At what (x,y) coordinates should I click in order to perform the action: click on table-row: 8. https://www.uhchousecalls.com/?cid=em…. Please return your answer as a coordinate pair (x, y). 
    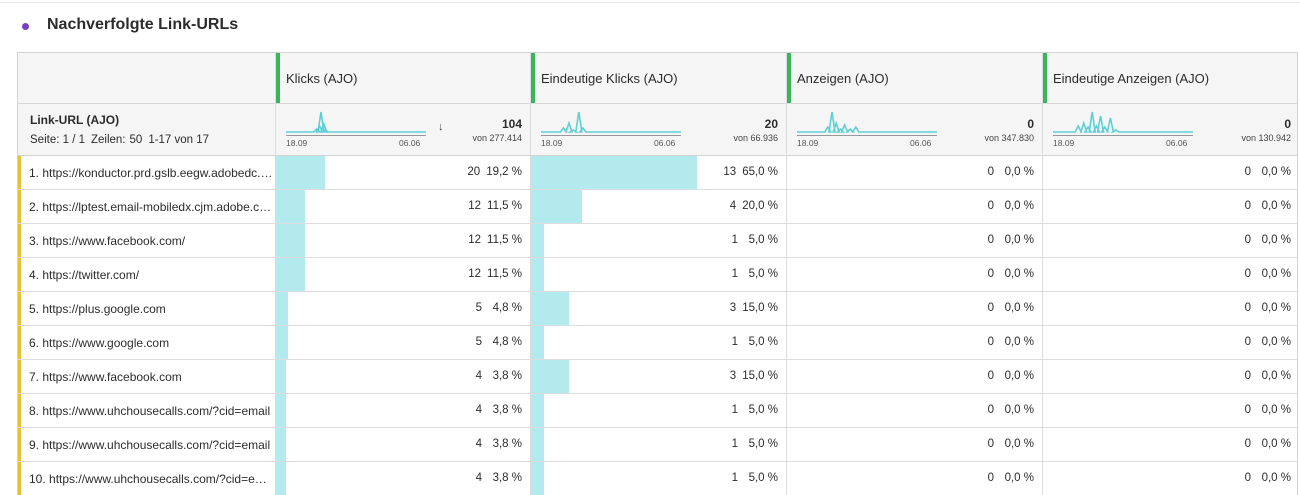
    Looking at the image, I should click on (657, 411).